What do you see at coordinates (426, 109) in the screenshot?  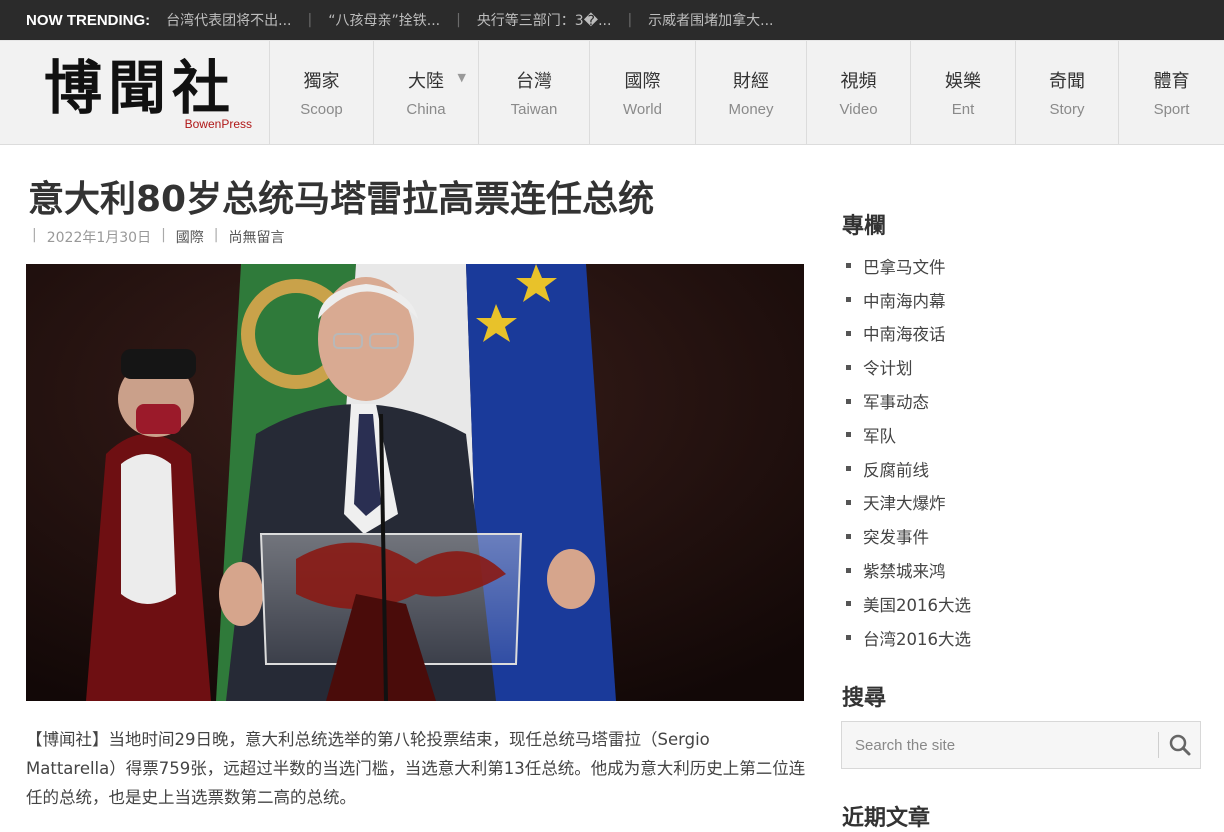 I see `nav-label-en: China` at bounding box center [426, 109].